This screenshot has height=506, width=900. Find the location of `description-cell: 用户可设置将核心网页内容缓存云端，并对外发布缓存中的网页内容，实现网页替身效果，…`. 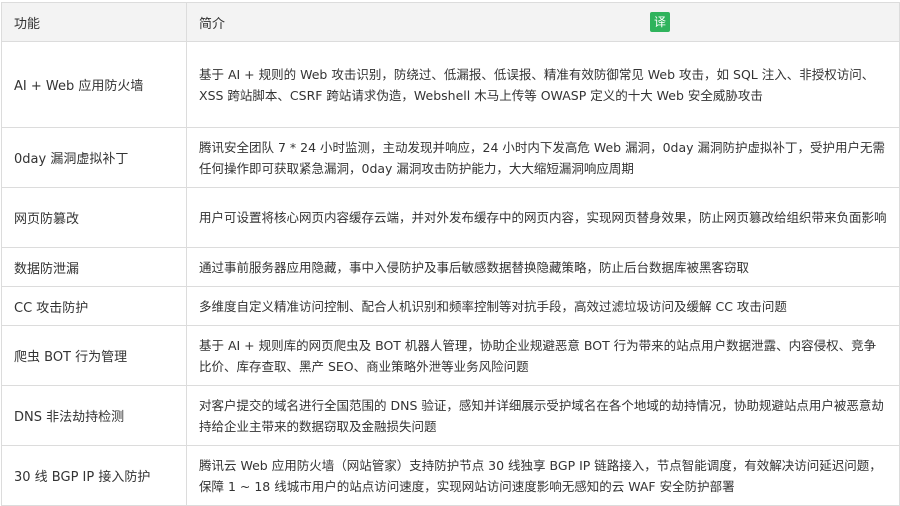

description-cell: 用户可设置将核心网页内容缓存云端，并对外发布缓存中的网页内容，实现网页替身效果，… is located at coordinates (543, 217).